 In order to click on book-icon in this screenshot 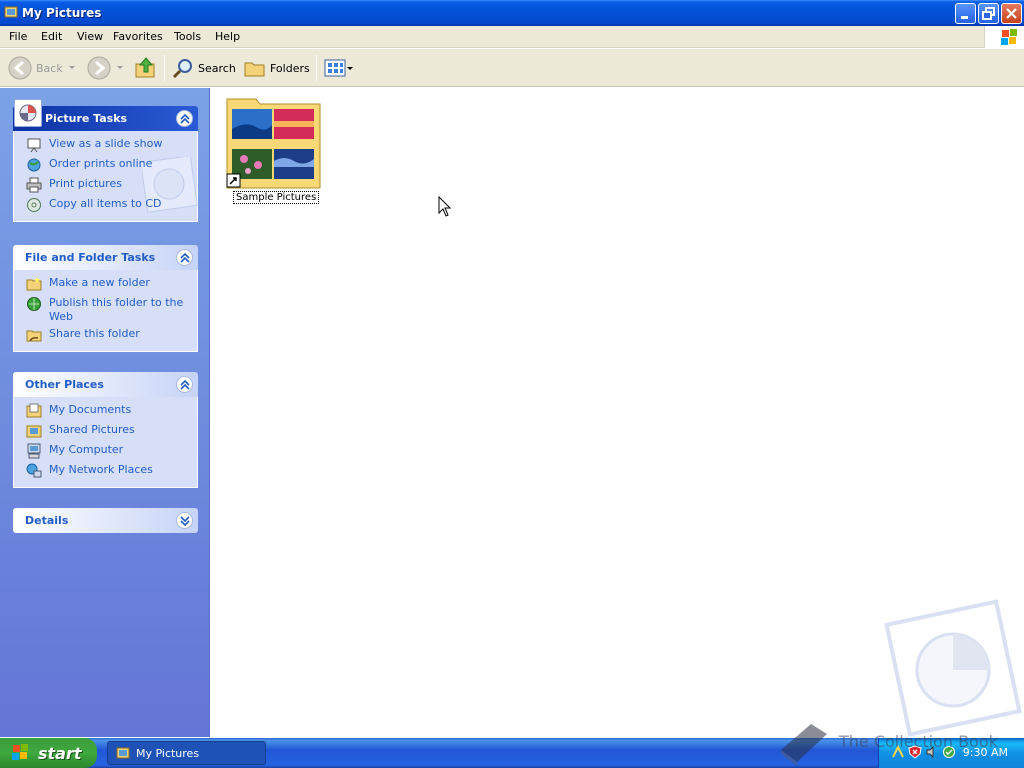, I will do `click(804, 745)`.